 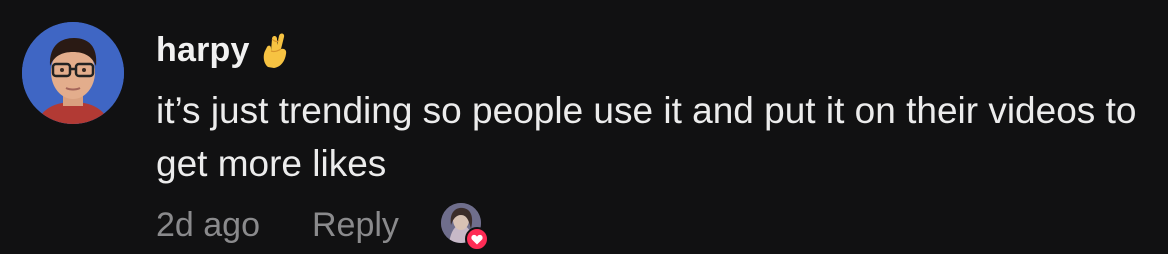 I want to click on comment-meta-row: 2d ago Reply, so click(x=322, y=225).